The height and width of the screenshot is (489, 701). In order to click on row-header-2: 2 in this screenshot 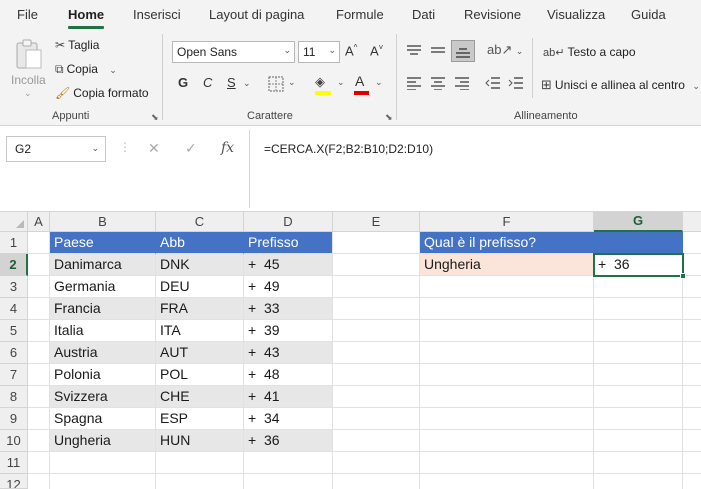, I will do `click(14, 265)`.